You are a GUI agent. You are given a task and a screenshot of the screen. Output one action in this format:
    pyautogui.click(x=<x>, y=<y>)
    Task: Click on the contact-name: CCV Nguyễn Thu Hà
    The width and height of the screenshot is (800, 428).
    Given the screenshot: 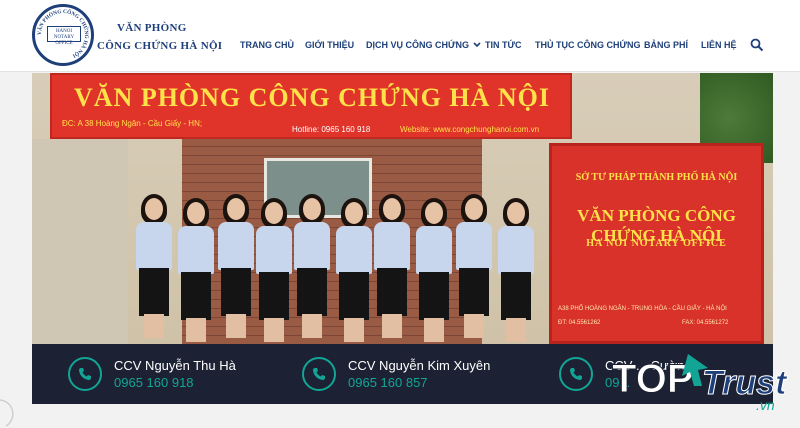 What is the action you would take?
    pyautogui.click(x=175, y=365)
    